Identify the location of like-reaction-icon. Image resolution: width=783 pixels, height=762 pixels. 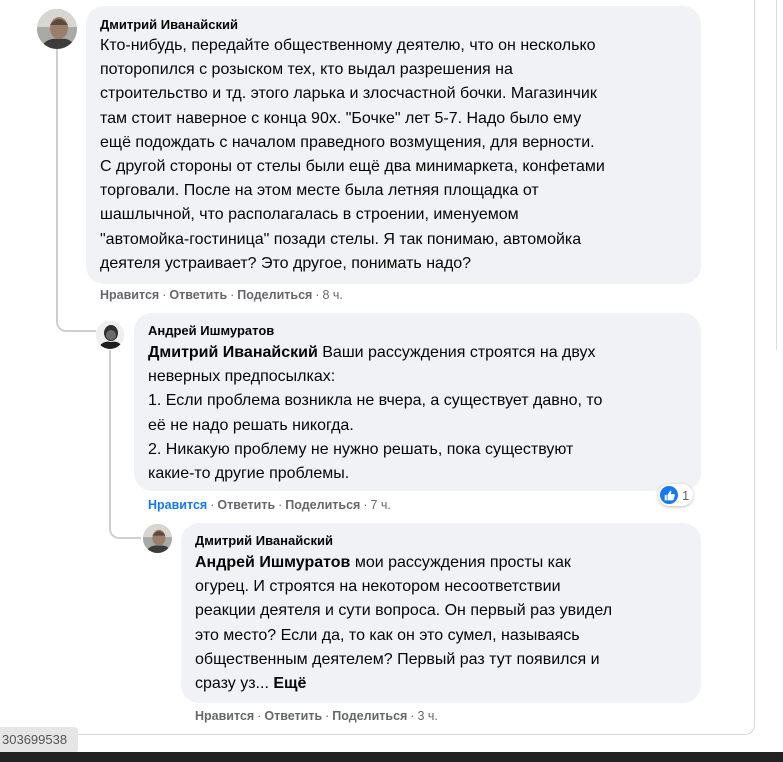
(669, 495).